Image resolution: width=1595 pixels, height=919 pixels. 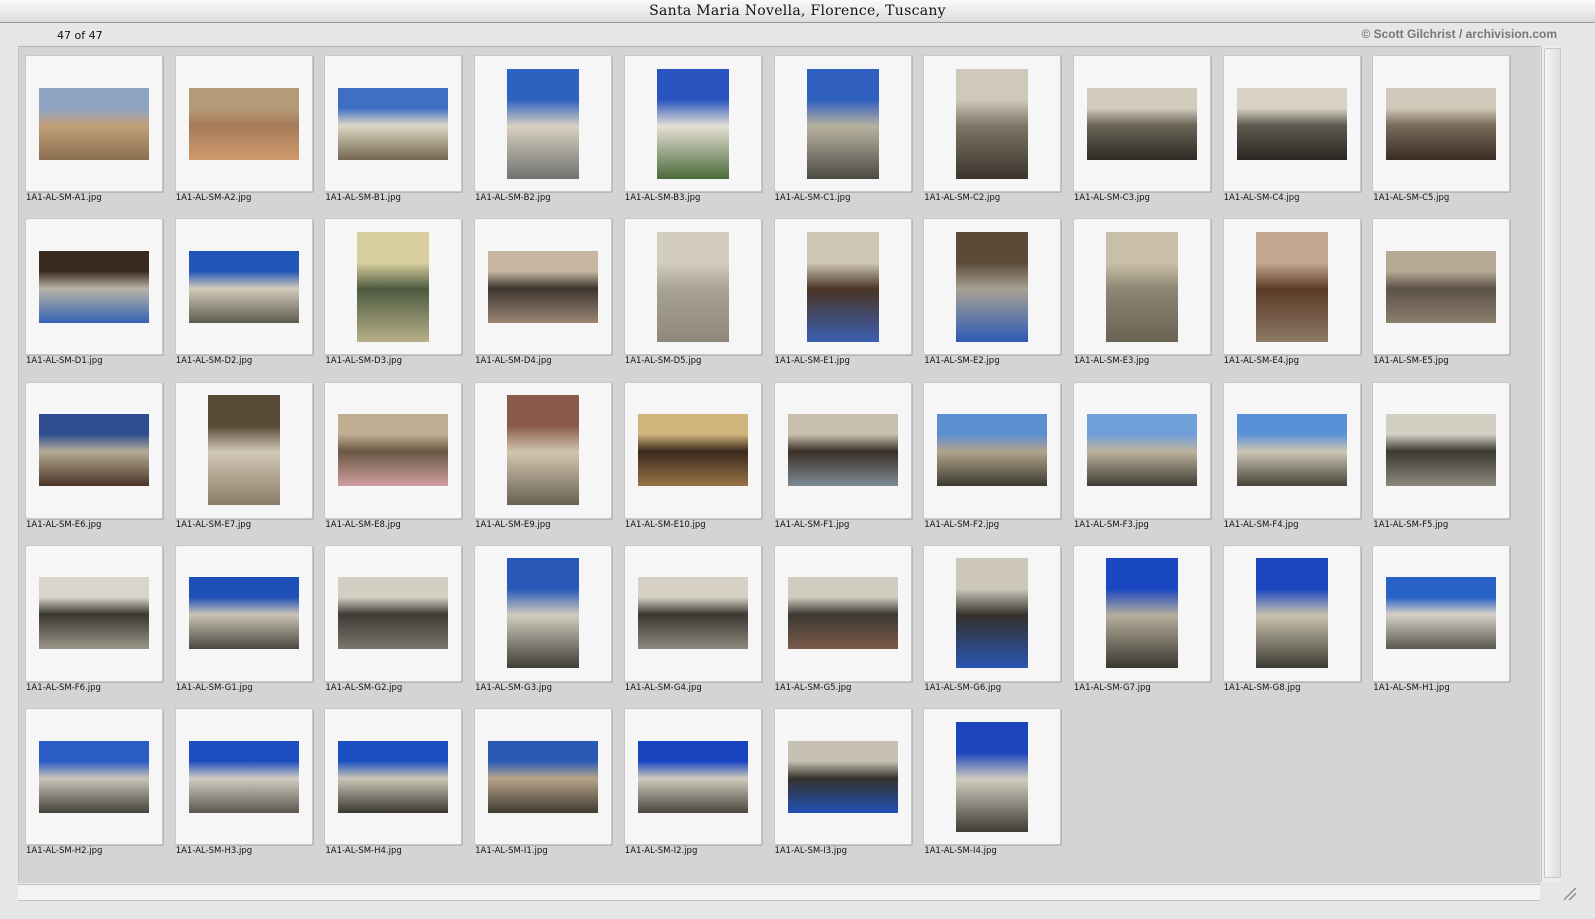 I want to click on thumbnail-item: 1A1-AL-SM-B3.jpg, so click(x=693, y=127).